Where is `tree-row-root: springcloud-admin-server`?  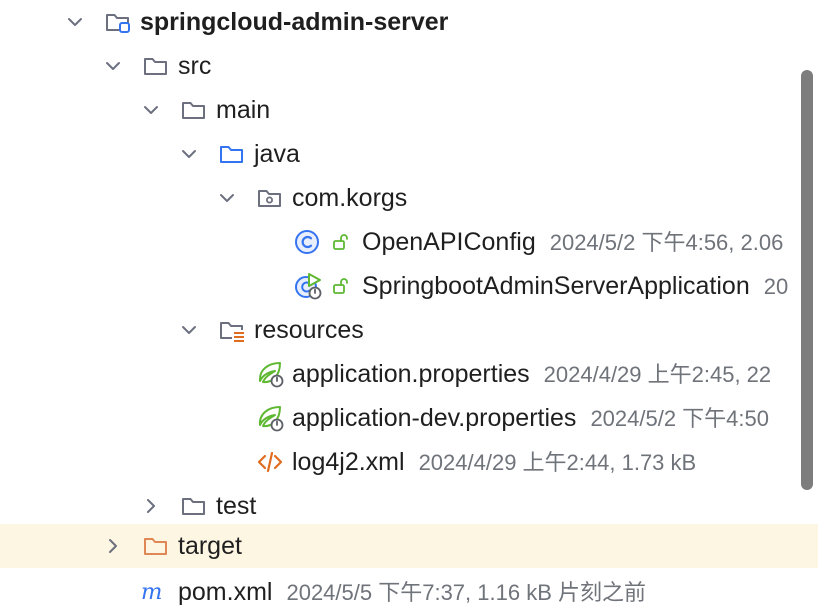
tree-row-root: springcloud-admin-server is located at coordinates (409, 22).